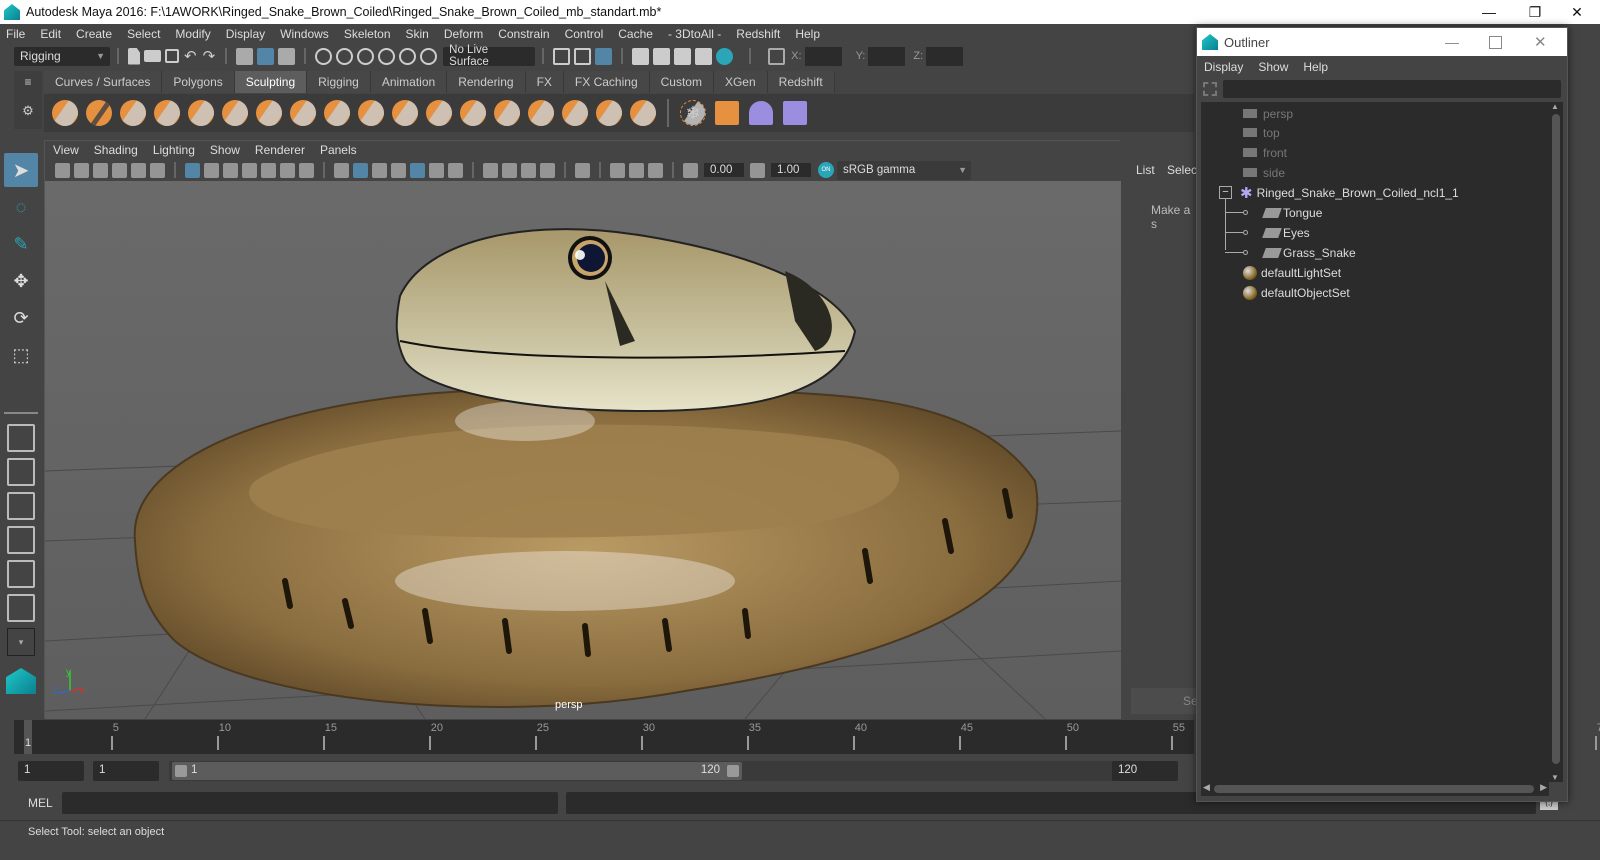 This screenshot has height=860, width=1600. Describe the element at coordinates (138, 170) in the screenshot. I see `2d-pan-zoom-icon` at that location.